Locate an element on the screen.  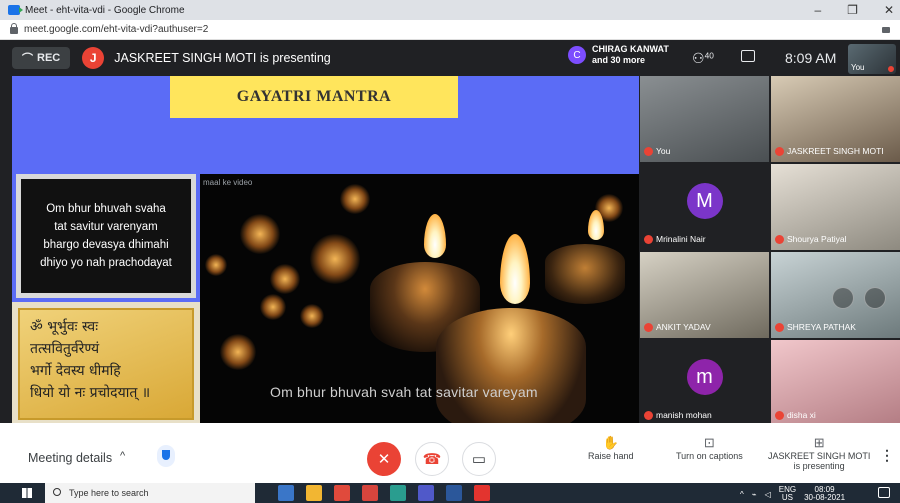
camera-icon: ▭ is located at coordinates (479, 459).